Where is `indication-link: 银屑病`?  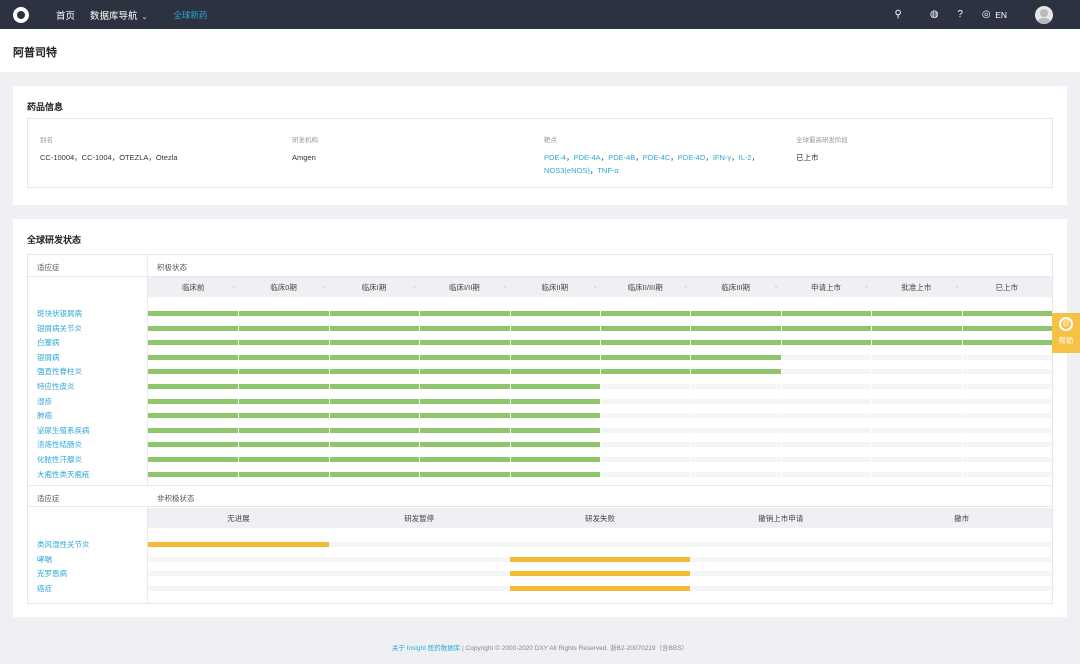 indication-link: 银屑病 is located at coordinates (48, 357).